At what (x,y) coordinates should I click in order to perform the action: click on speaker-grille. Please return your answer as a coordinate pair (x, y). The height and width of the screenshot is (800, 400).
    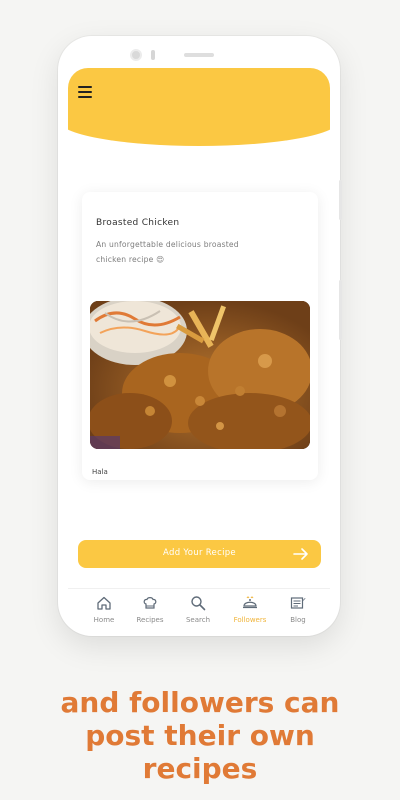
    Looking at the image, I should click on (199, 55).